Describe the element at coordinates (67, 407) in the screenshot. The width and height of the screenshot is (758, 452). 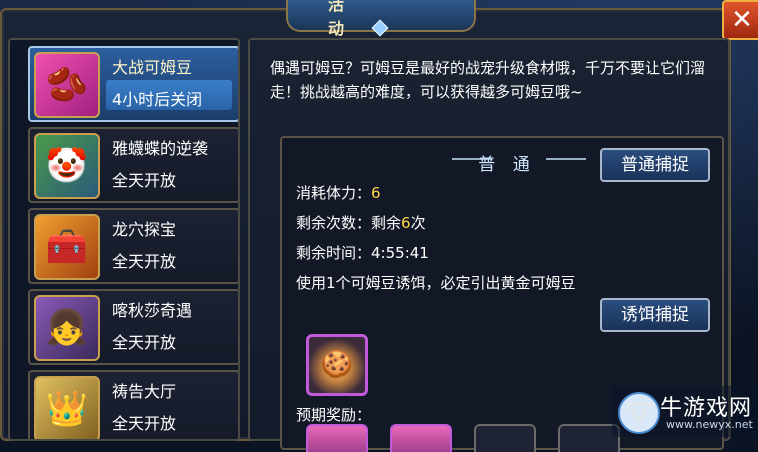
I see `goddess-icon: 👑` at that location.